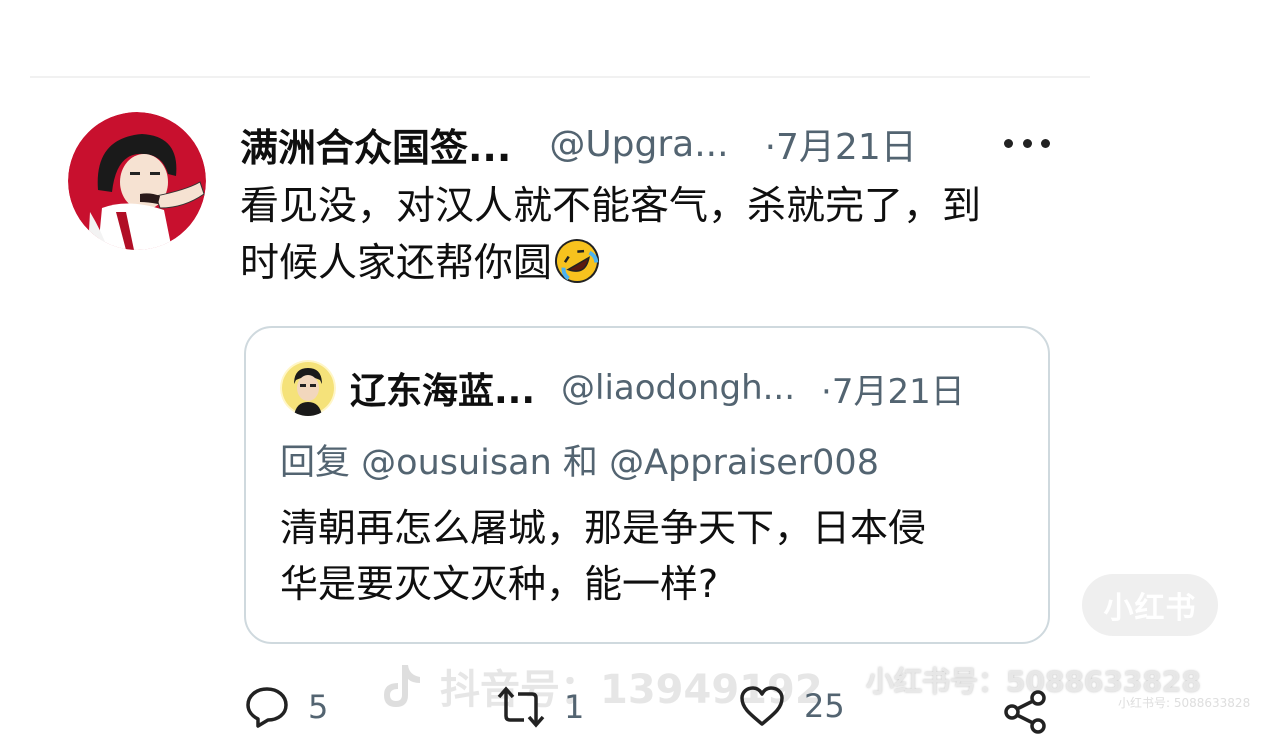 This screenshot has height=736, width=1280. I want to click on tweet-text: 看见没，对汉人就不能客气，杀就完了，到 时候人家还帮你圆, so click(640, 239).